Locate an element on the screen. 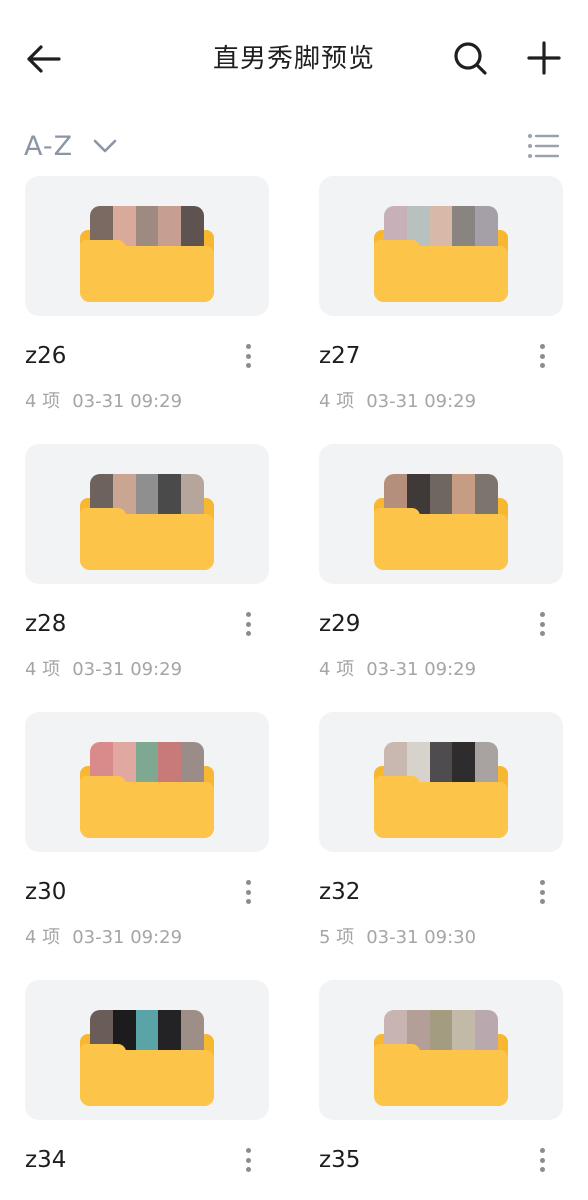 The image size is (588, 1200). folder-card: z35 is located at coordinates (441, 1090).